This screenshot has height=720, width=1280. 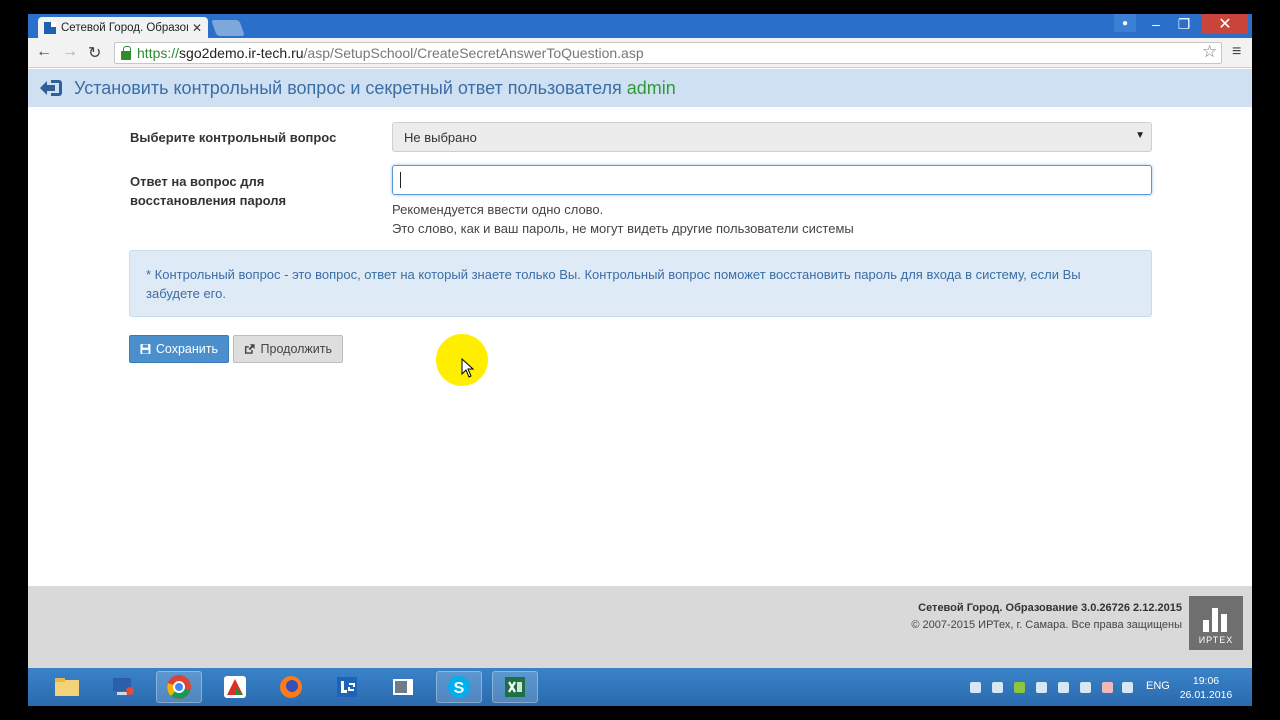 I want to click on reload-icon: ↻, so click(x=94, y=53).